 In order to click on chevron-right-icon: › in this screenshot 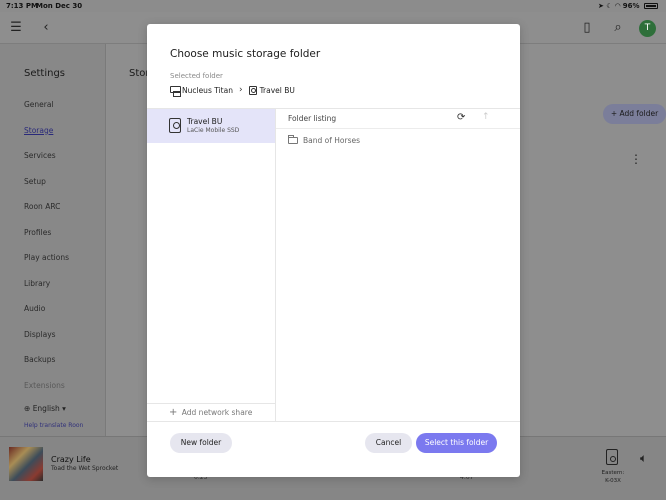, I will do `click(240, 90)`.